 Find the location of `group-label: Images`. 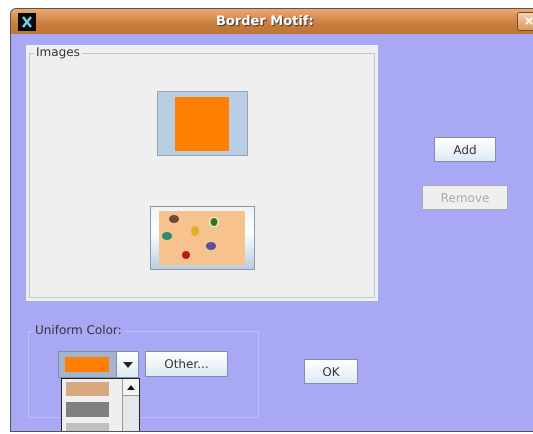

group-label: Images is located at coordinates (58, 52).